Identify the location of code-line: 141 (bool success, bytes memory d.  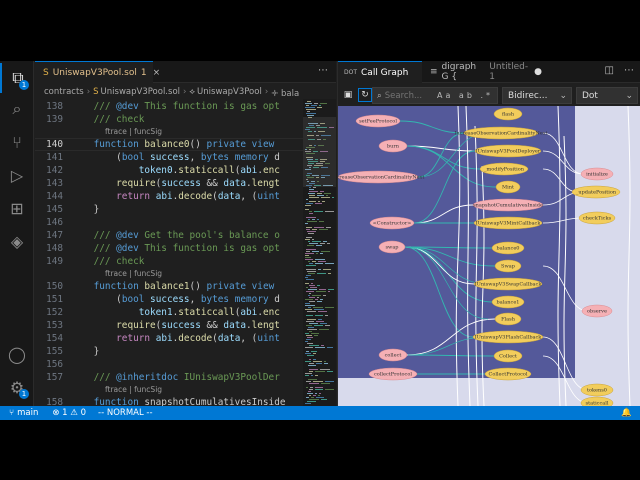
(169, 157).